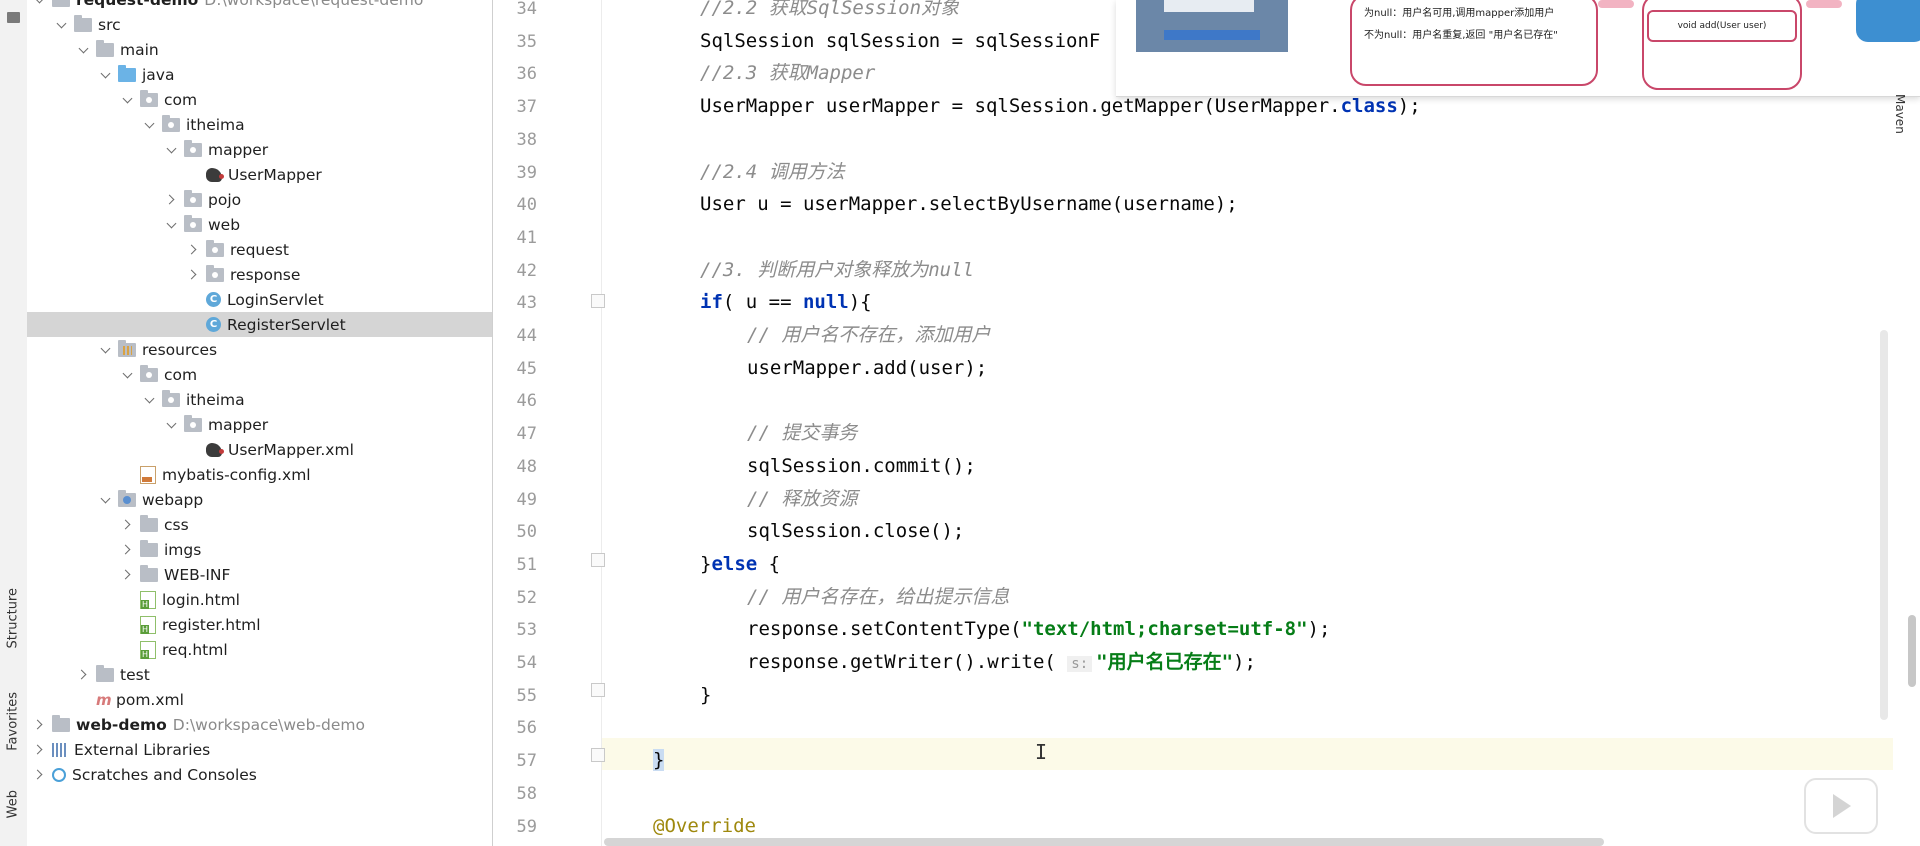  What do you see at coordinates (259, 599) in the screenshot?
I see `tree-item: login.html` at bounding box center [259, 599].